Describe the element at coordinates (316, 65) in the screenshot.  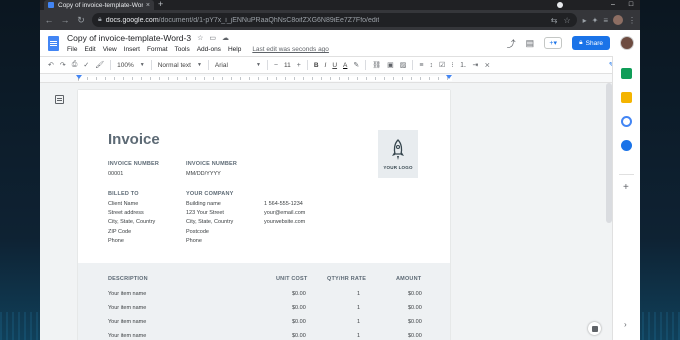
I see `bold-button: B` at that location.